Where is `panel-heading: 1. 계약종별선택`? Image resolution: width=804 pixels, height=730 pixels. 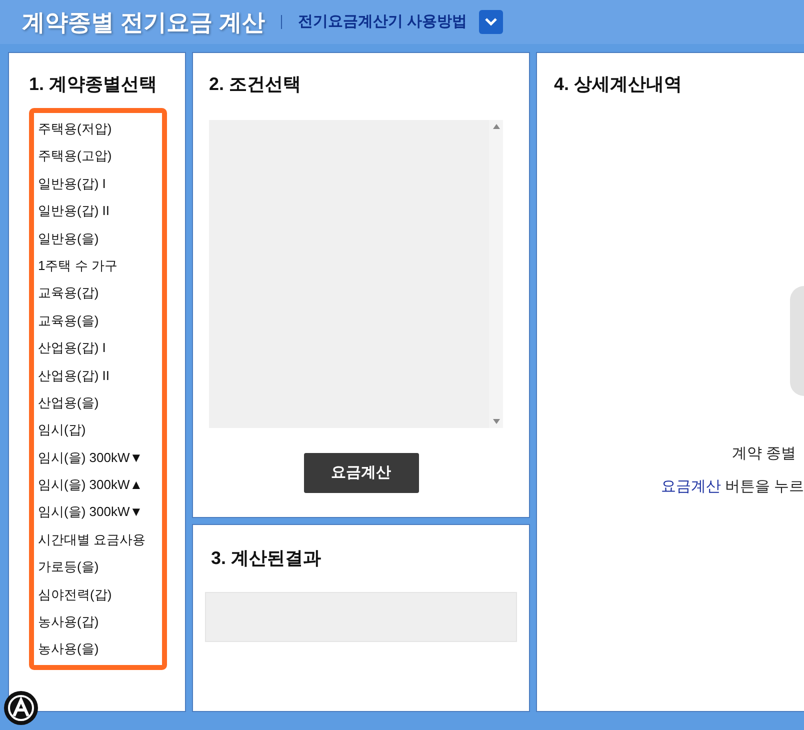 panel-heading: 1. 계약종별선택 is located at coordinates (93, 84).